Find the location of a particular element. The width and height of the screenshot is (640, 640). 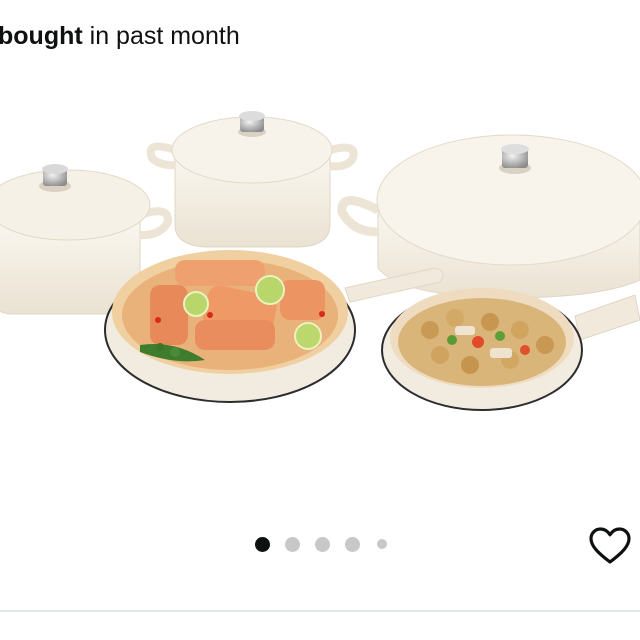

middle-dutch-oven is located at coordinates (252, 179).